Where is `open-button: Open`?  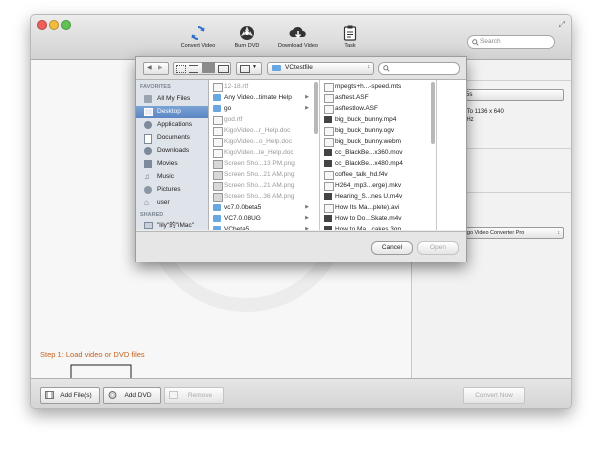 open-button: Open is located at coordinates (438, 248).